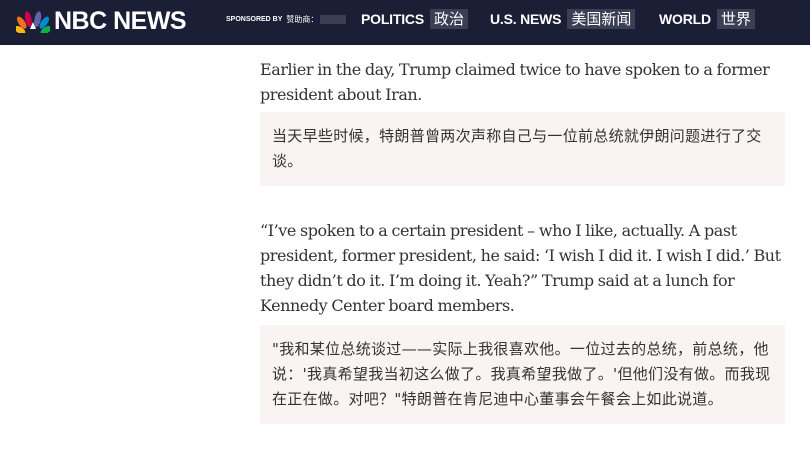 This screenshot has width=810, height=456. What do you see at coordinates (33, 22) in the screenshot?
I see `peacock-icon` at bounding box center [33, 22].